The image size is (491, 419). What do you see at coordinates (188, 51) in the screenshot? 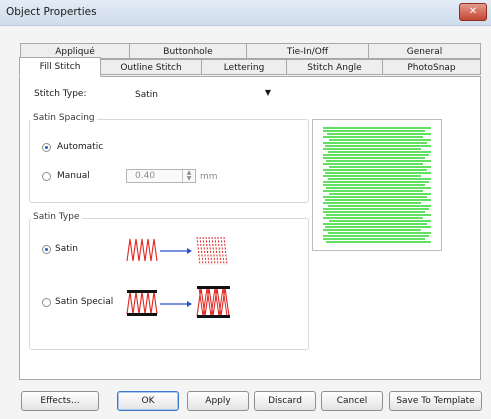
I see `tab-buttonhole: Buttonhole` at bounding box center [188, 51].